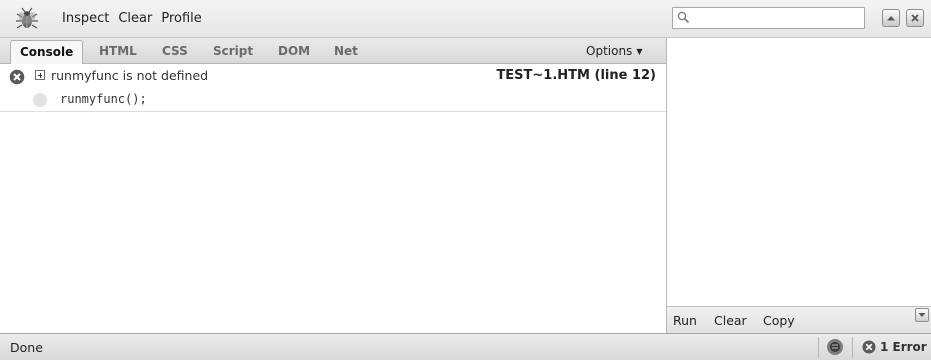 This screenshot has height=360, width=931. I want to click on clear-command-button: Clear, so click(730, 320).